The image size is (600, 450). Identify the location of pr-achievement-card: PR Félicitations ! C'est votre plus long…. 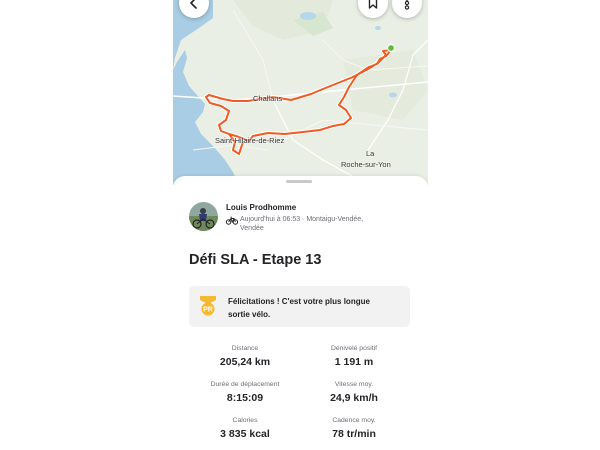
(299, 306).